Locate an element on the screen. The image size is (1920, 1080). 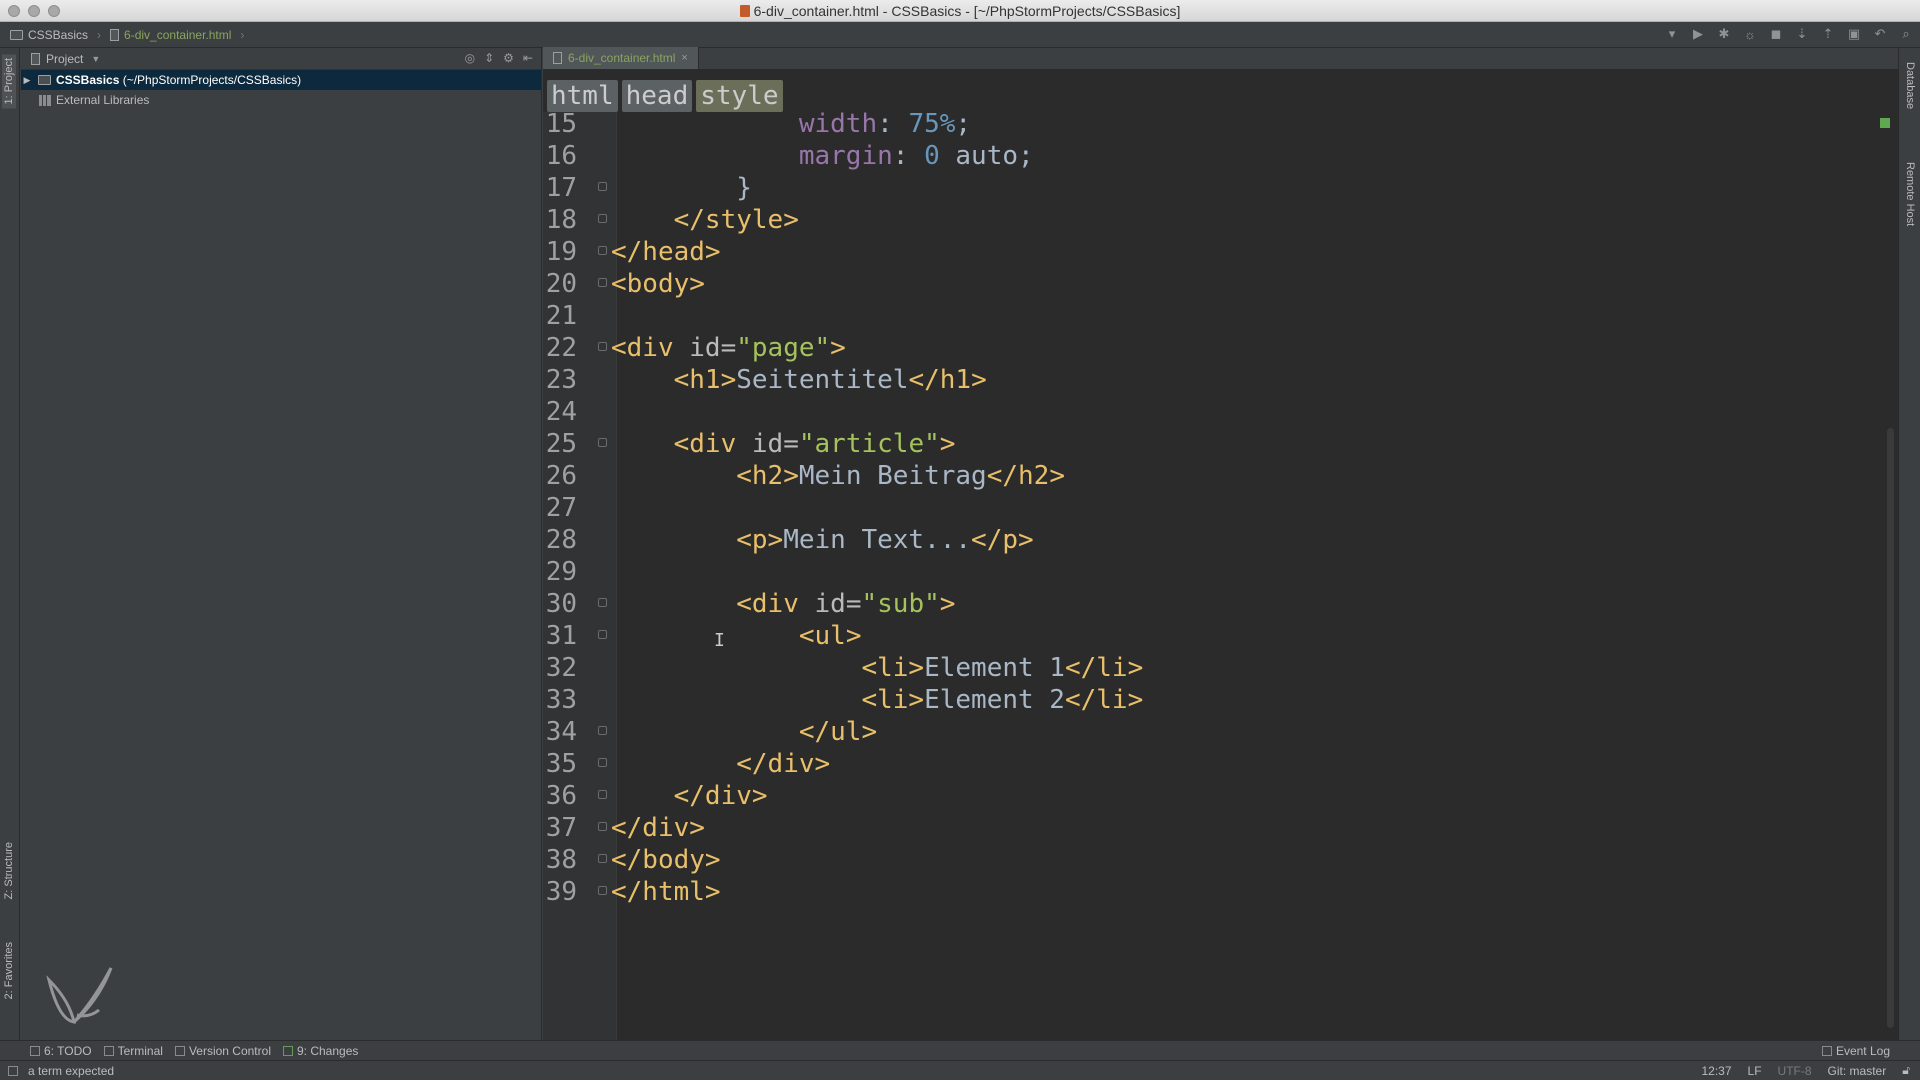
code-line: 27 is located at coordinates (1208, 508).